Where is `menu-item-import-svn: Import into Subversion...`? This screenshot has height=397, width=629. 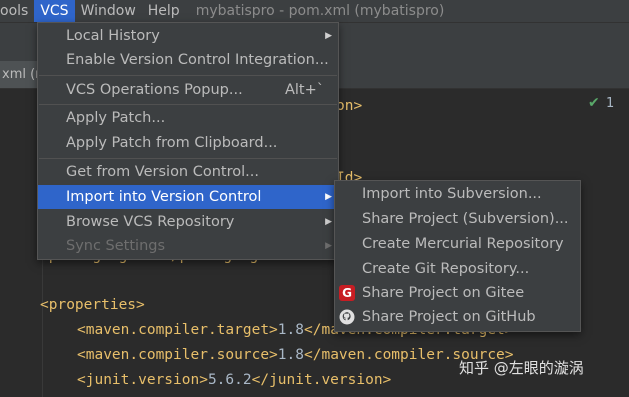 menu-item-import-svn: Import into Subversion... is located at coordinates (457, 194).